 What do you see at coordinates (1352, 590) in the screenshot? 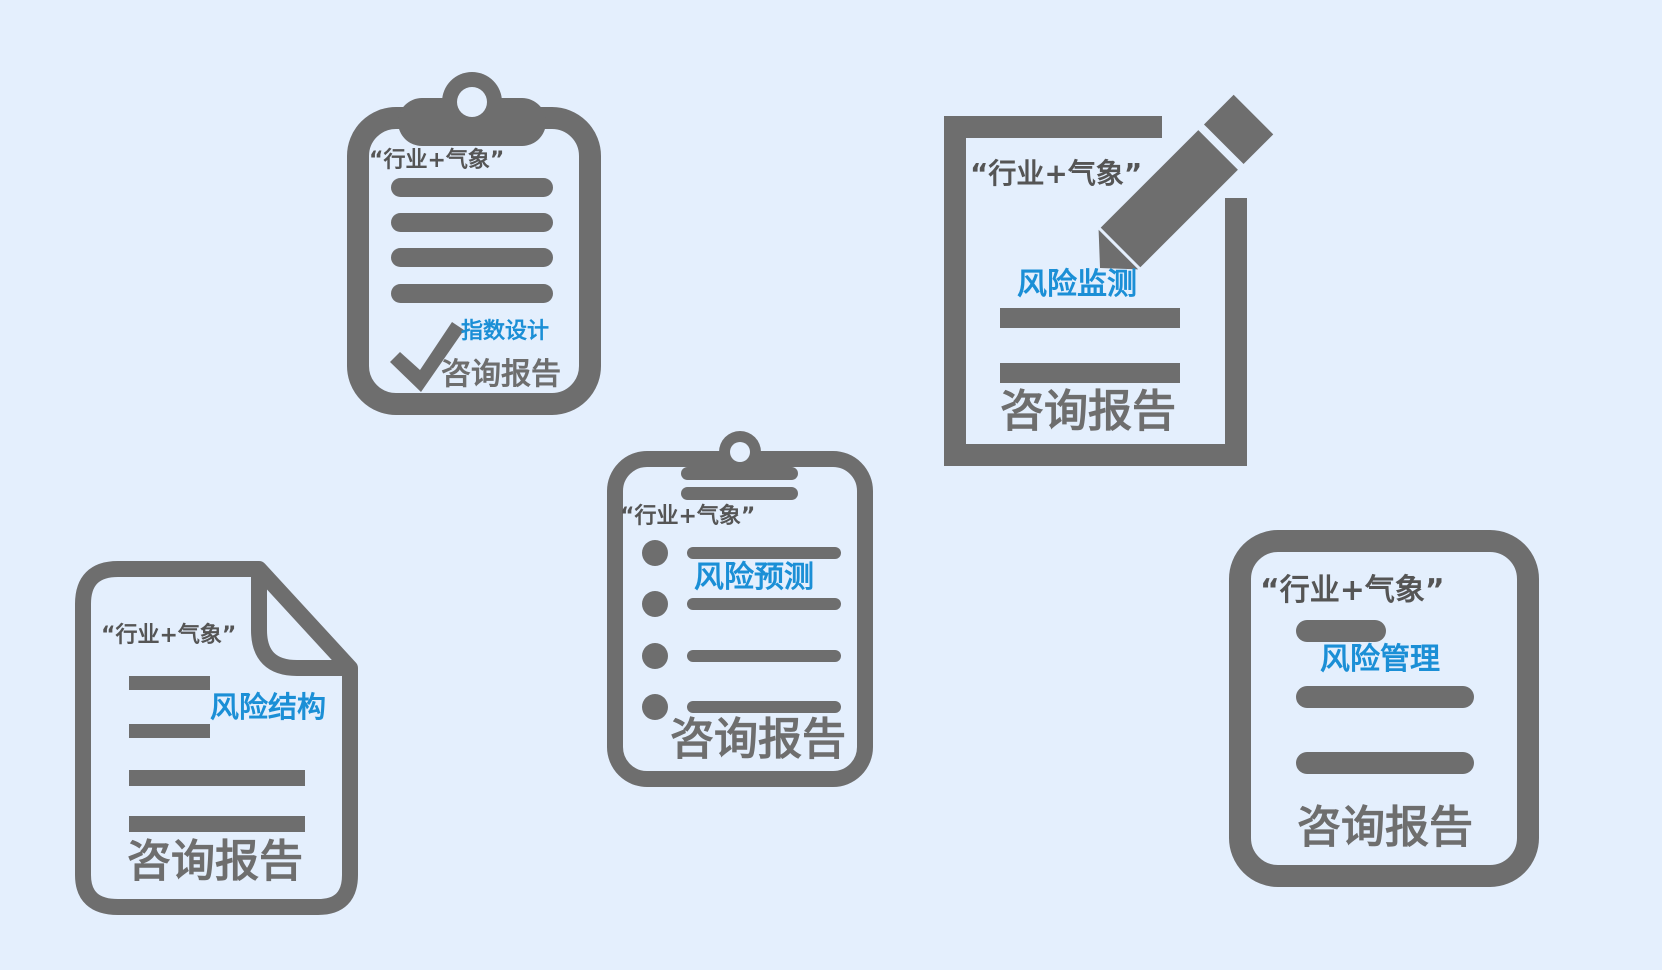
I see `card-5-quote: “行业+气象”` at bounding box center [1352, 590].